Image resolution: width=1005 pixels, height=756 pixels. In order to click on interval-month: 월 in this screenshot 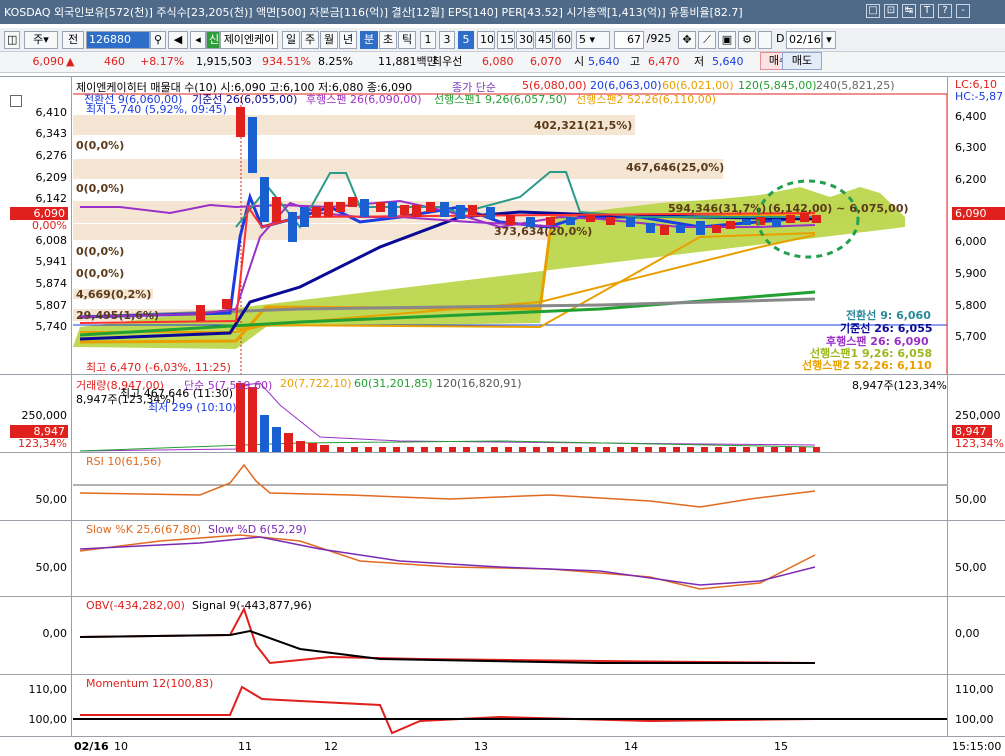, I will do `click(329, 40)`.